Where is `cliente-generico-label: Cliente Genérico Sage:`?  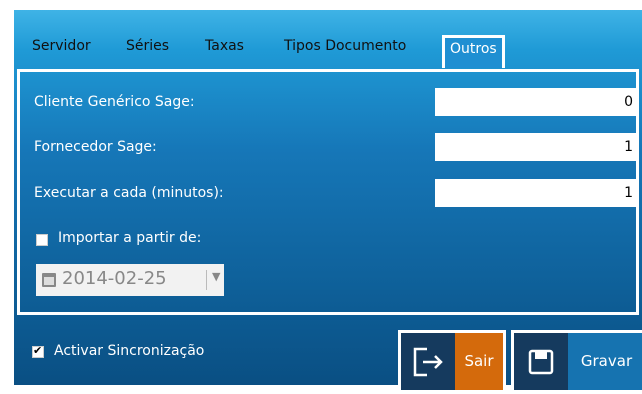
cliente-generico-label: Cliente Genérico Sage: is located at coordinates (114, 102).